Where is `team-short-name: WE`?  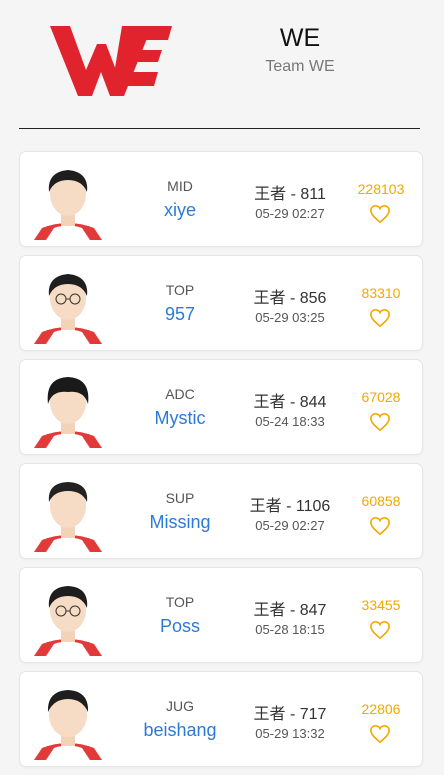
team-short-name: WE is located at coordinates (300, 38).